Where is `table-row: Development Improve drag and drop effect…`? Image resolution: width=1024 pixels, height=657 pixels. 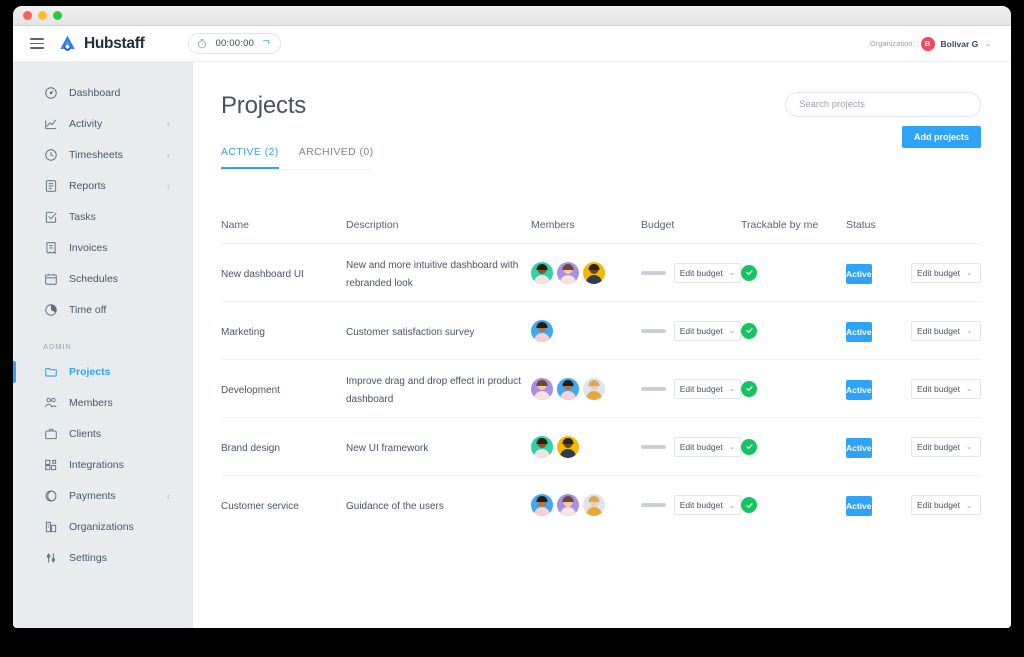 table-row: Development Improve drag and drop effect… is located at coordinates (601, 389).